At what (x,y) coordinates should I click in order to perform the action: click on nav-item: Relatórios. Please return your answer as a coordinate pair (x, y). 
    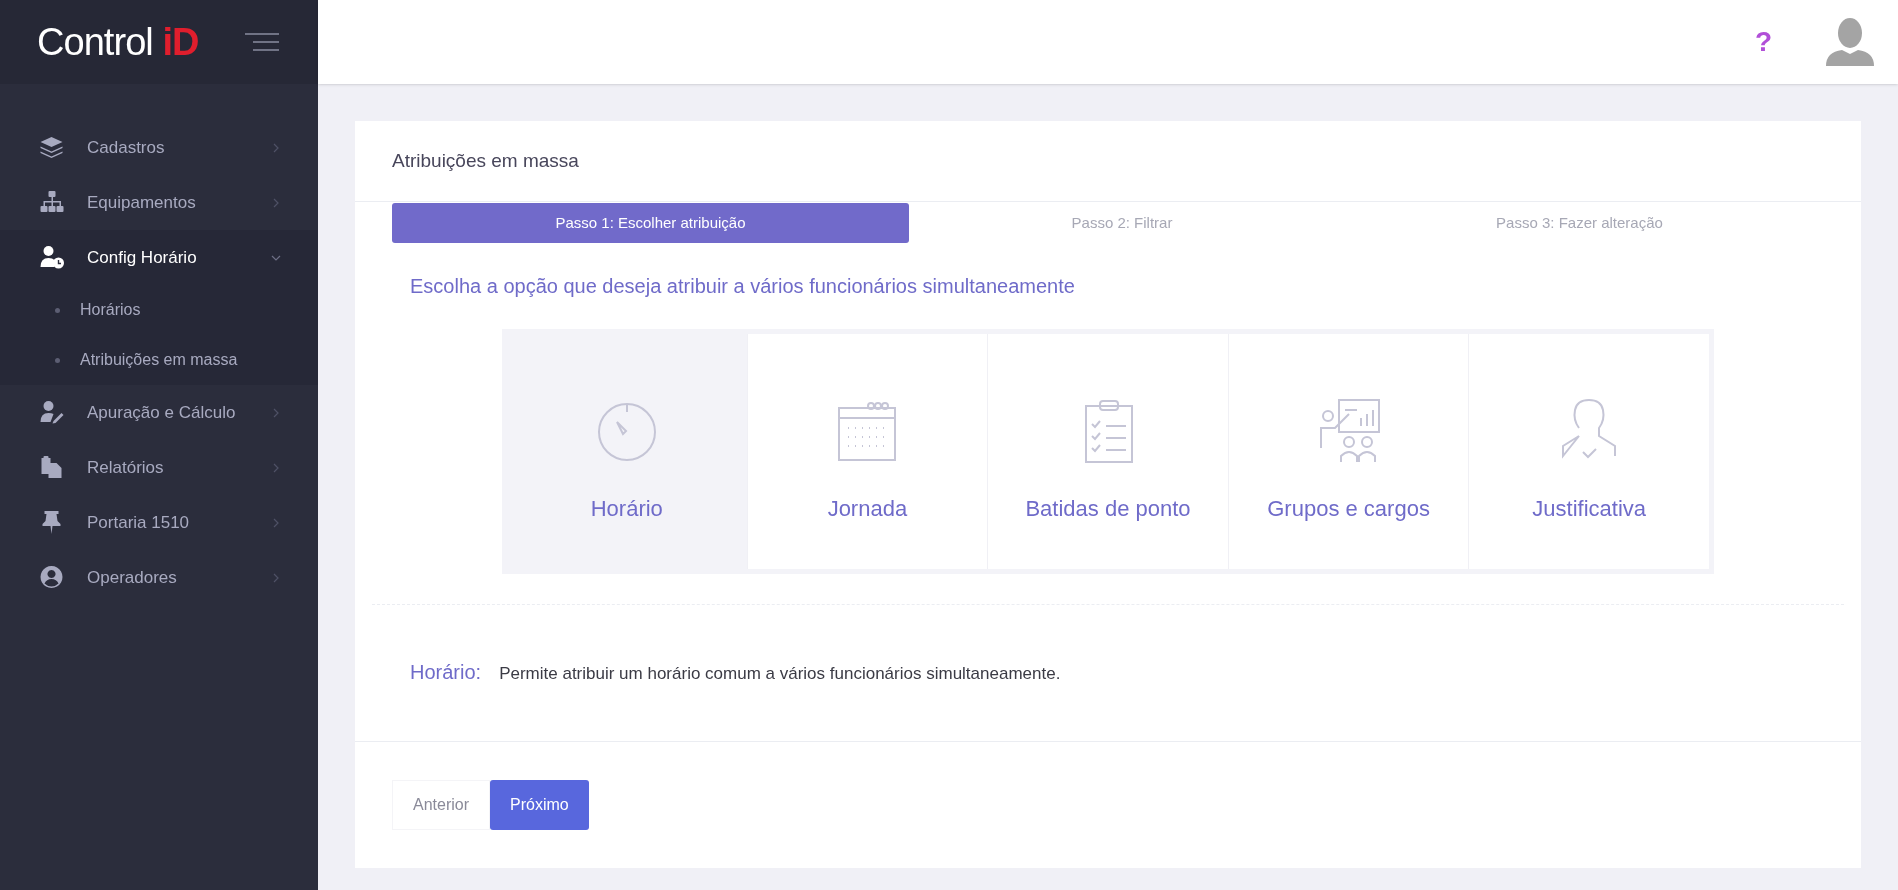
    Looking at the image, I should click on (159, 467).